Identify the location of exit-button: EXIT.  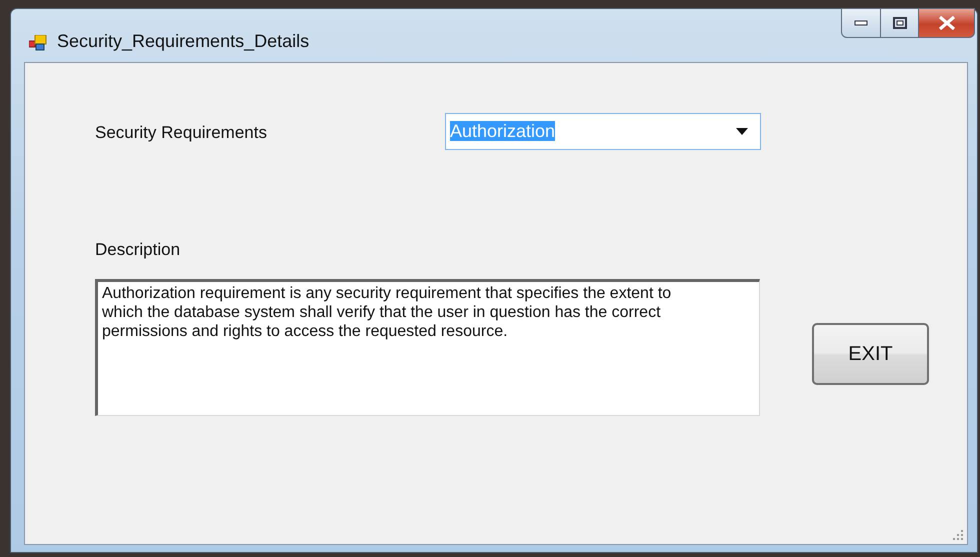
(870, 354).